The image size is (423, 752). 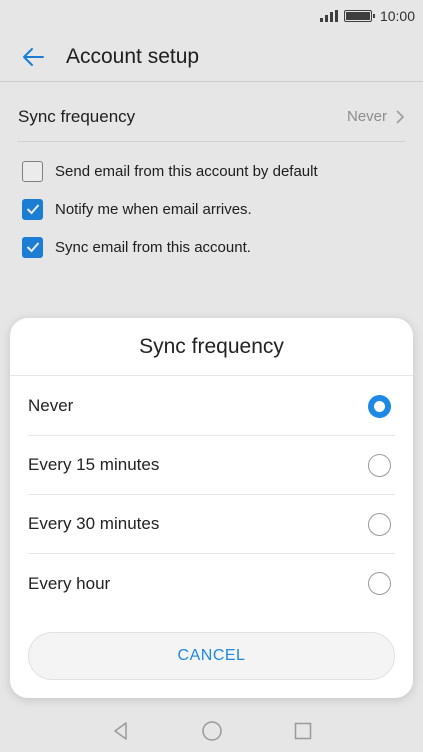 I want to click on option-every-30-minutes: Every 30 minutes, so click(x=211, y=524).